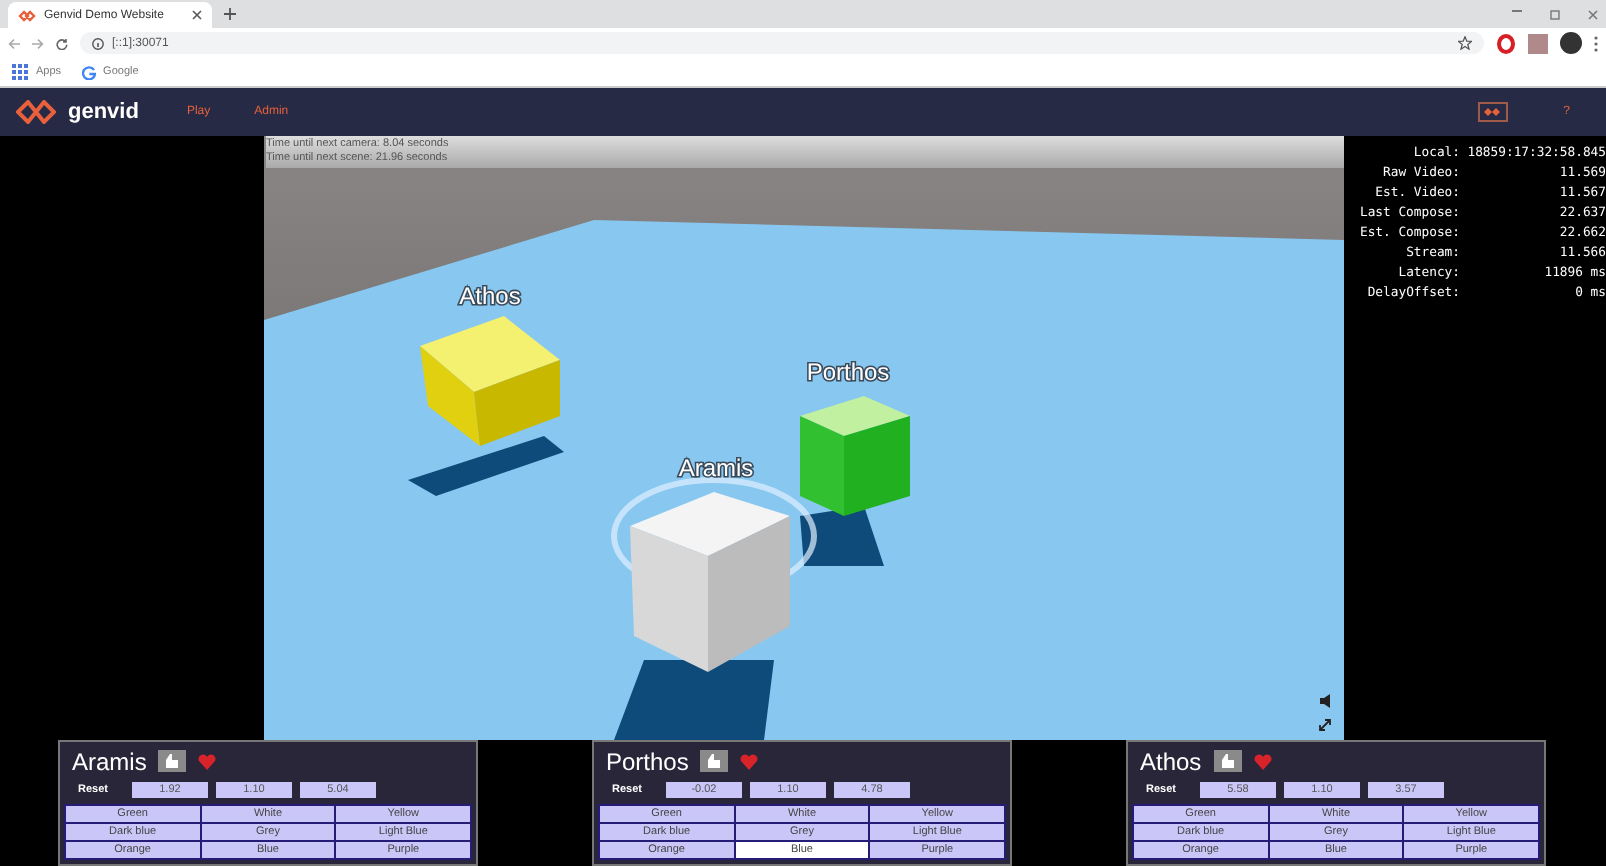  Describe the element at coordinates (1326, 701) in the screenshot. I see `volume-icon` at that location.